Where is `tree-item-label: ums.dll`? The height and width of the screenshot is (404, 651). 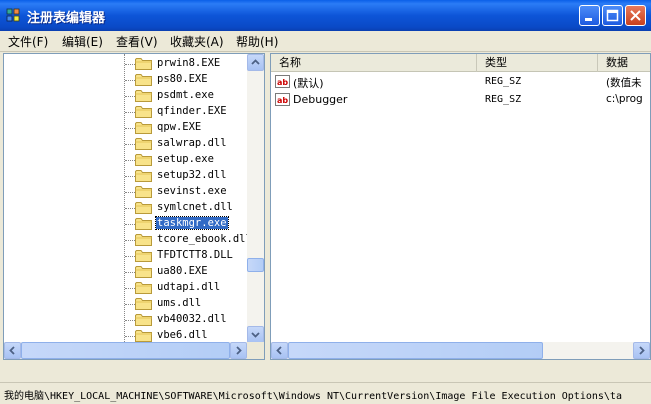
tree-item-label: ums.dll is located at coordinates (179, 303).